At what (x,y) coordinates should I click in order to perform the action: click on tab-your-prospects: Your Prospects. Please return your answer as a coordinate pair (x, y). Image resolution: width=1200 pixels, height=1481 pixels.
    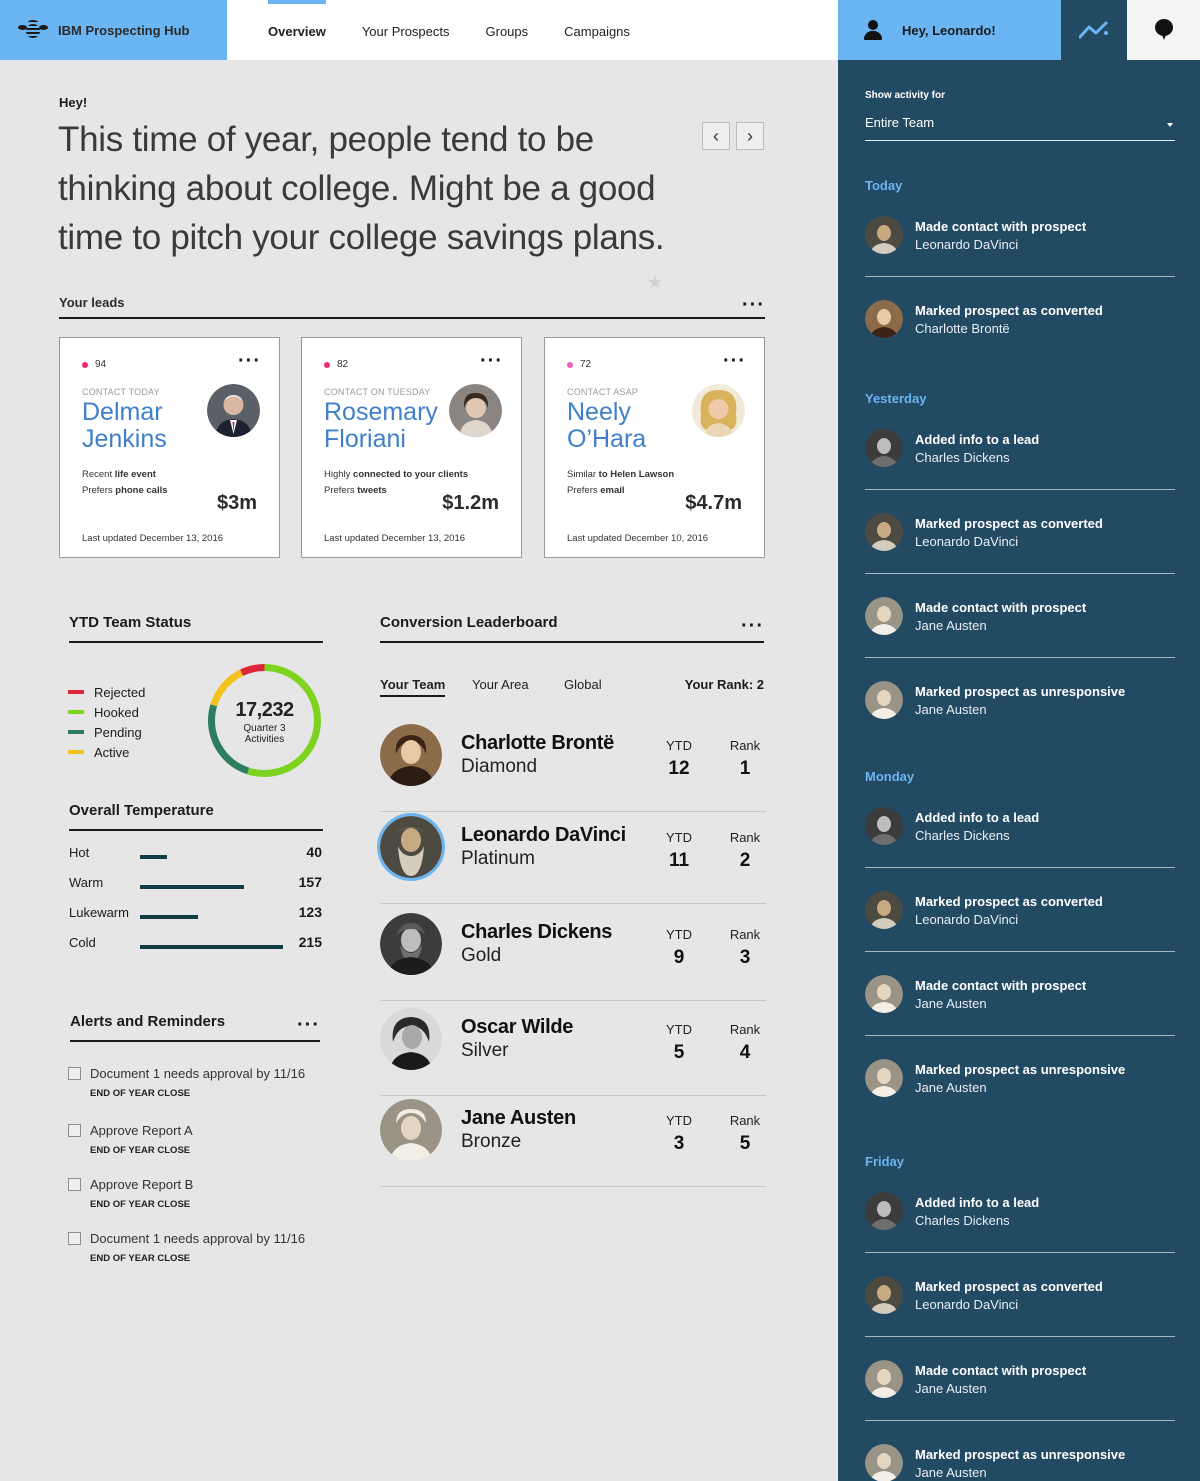
    Looking at the image, I should click on (406, 30).